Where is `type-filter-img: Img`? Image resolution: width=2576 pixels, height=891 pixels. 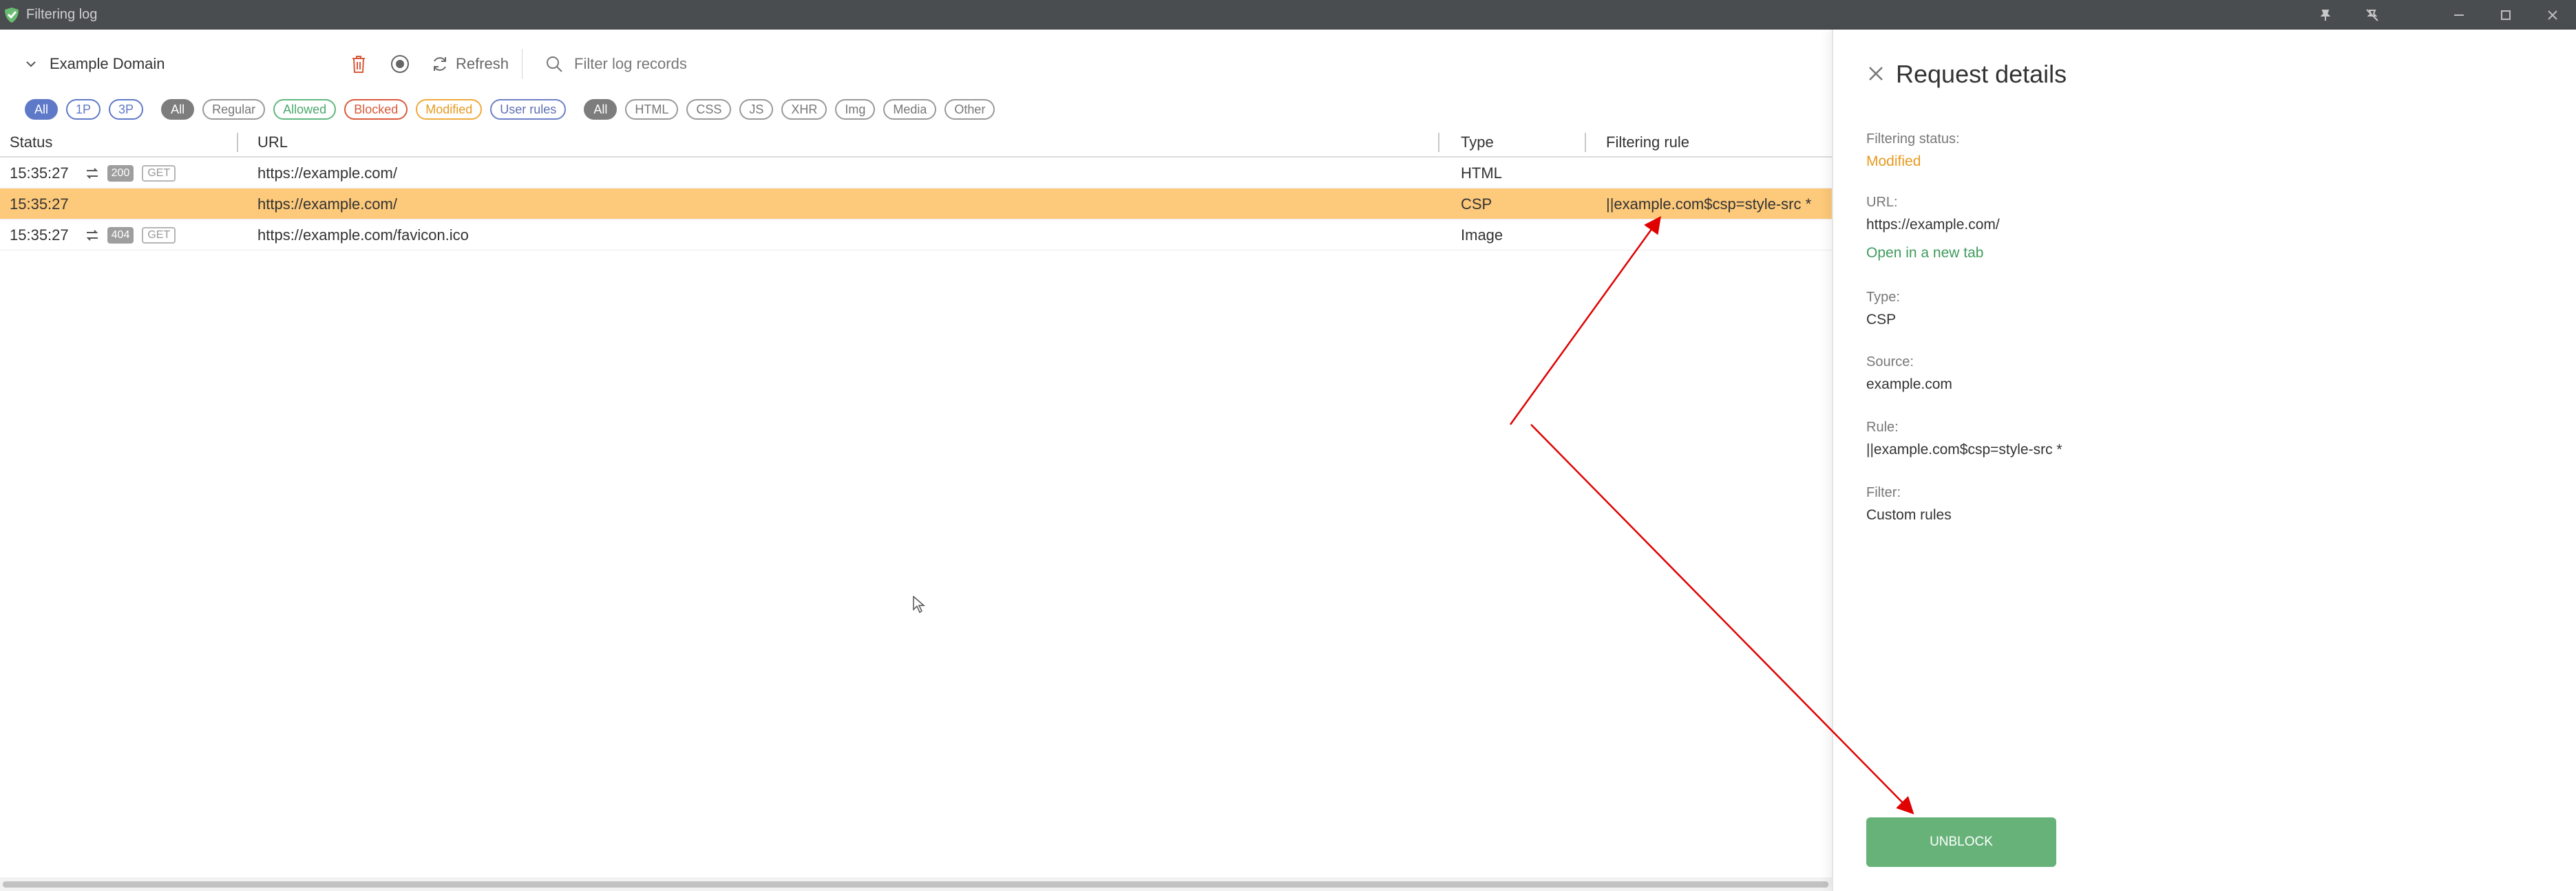 type-filter-img: Img is located at coordinates (856, 109).